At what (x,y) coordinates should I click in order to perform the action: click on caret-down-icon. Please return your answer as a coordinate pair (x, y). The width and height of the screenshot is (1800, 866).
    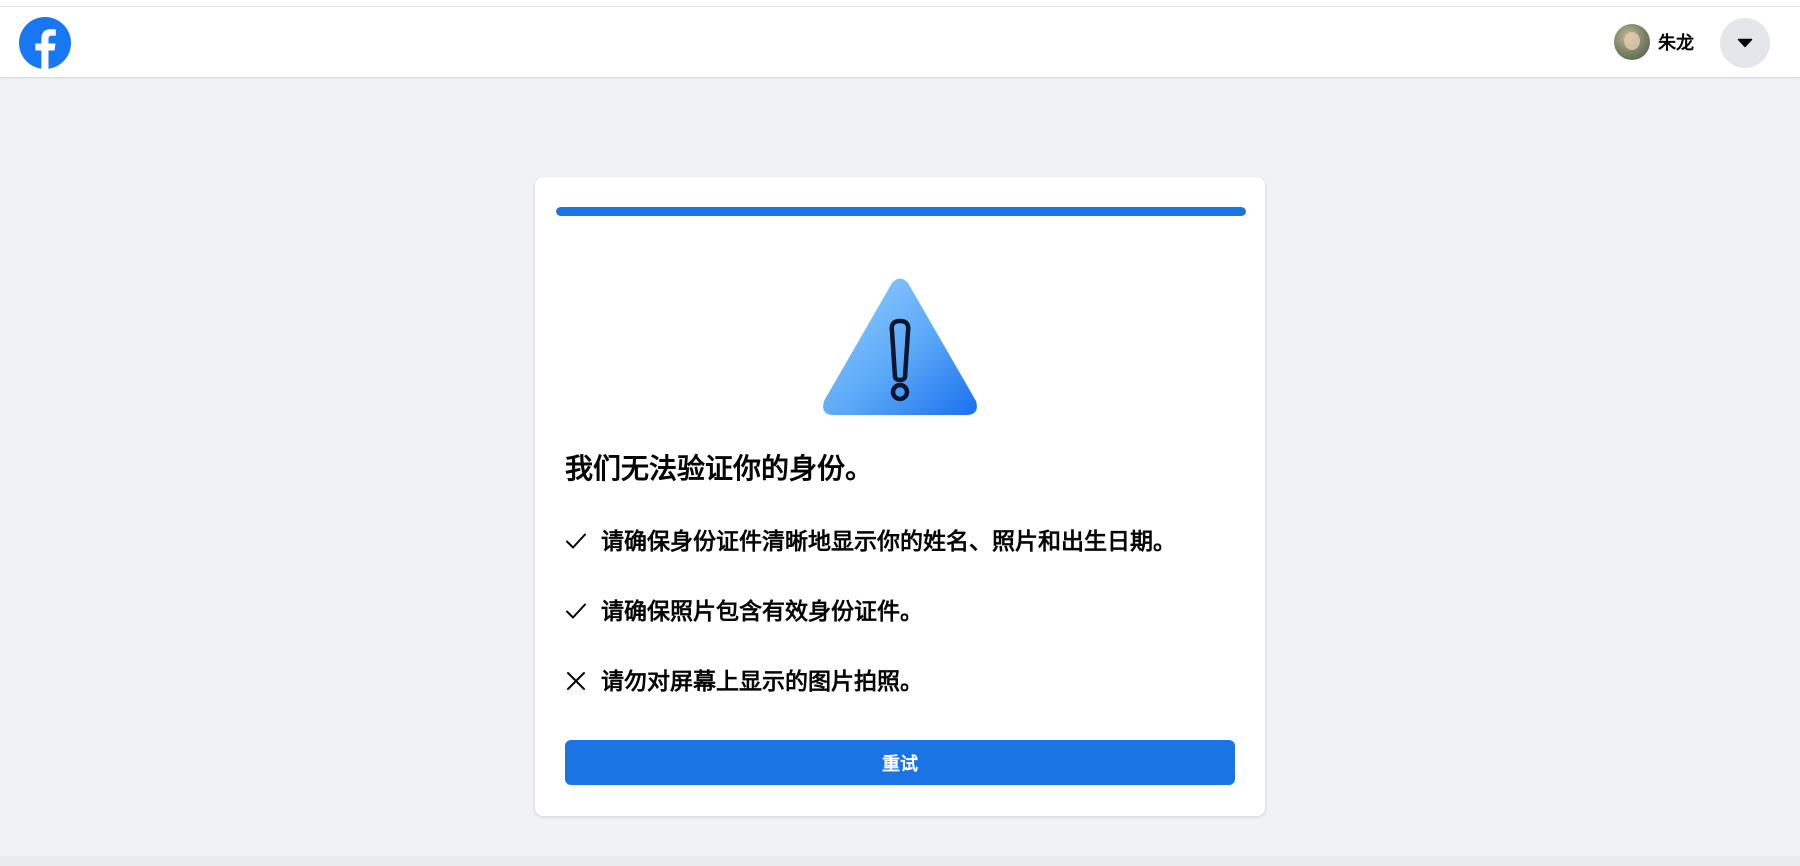
    Looking at the image, I should click on (1745, 43).